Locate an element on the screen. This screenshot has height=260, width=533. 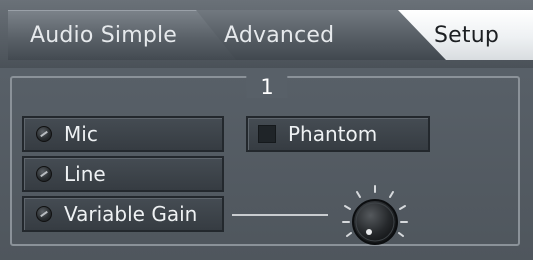
gain-knob-icon is located at coordinates (375, 215).